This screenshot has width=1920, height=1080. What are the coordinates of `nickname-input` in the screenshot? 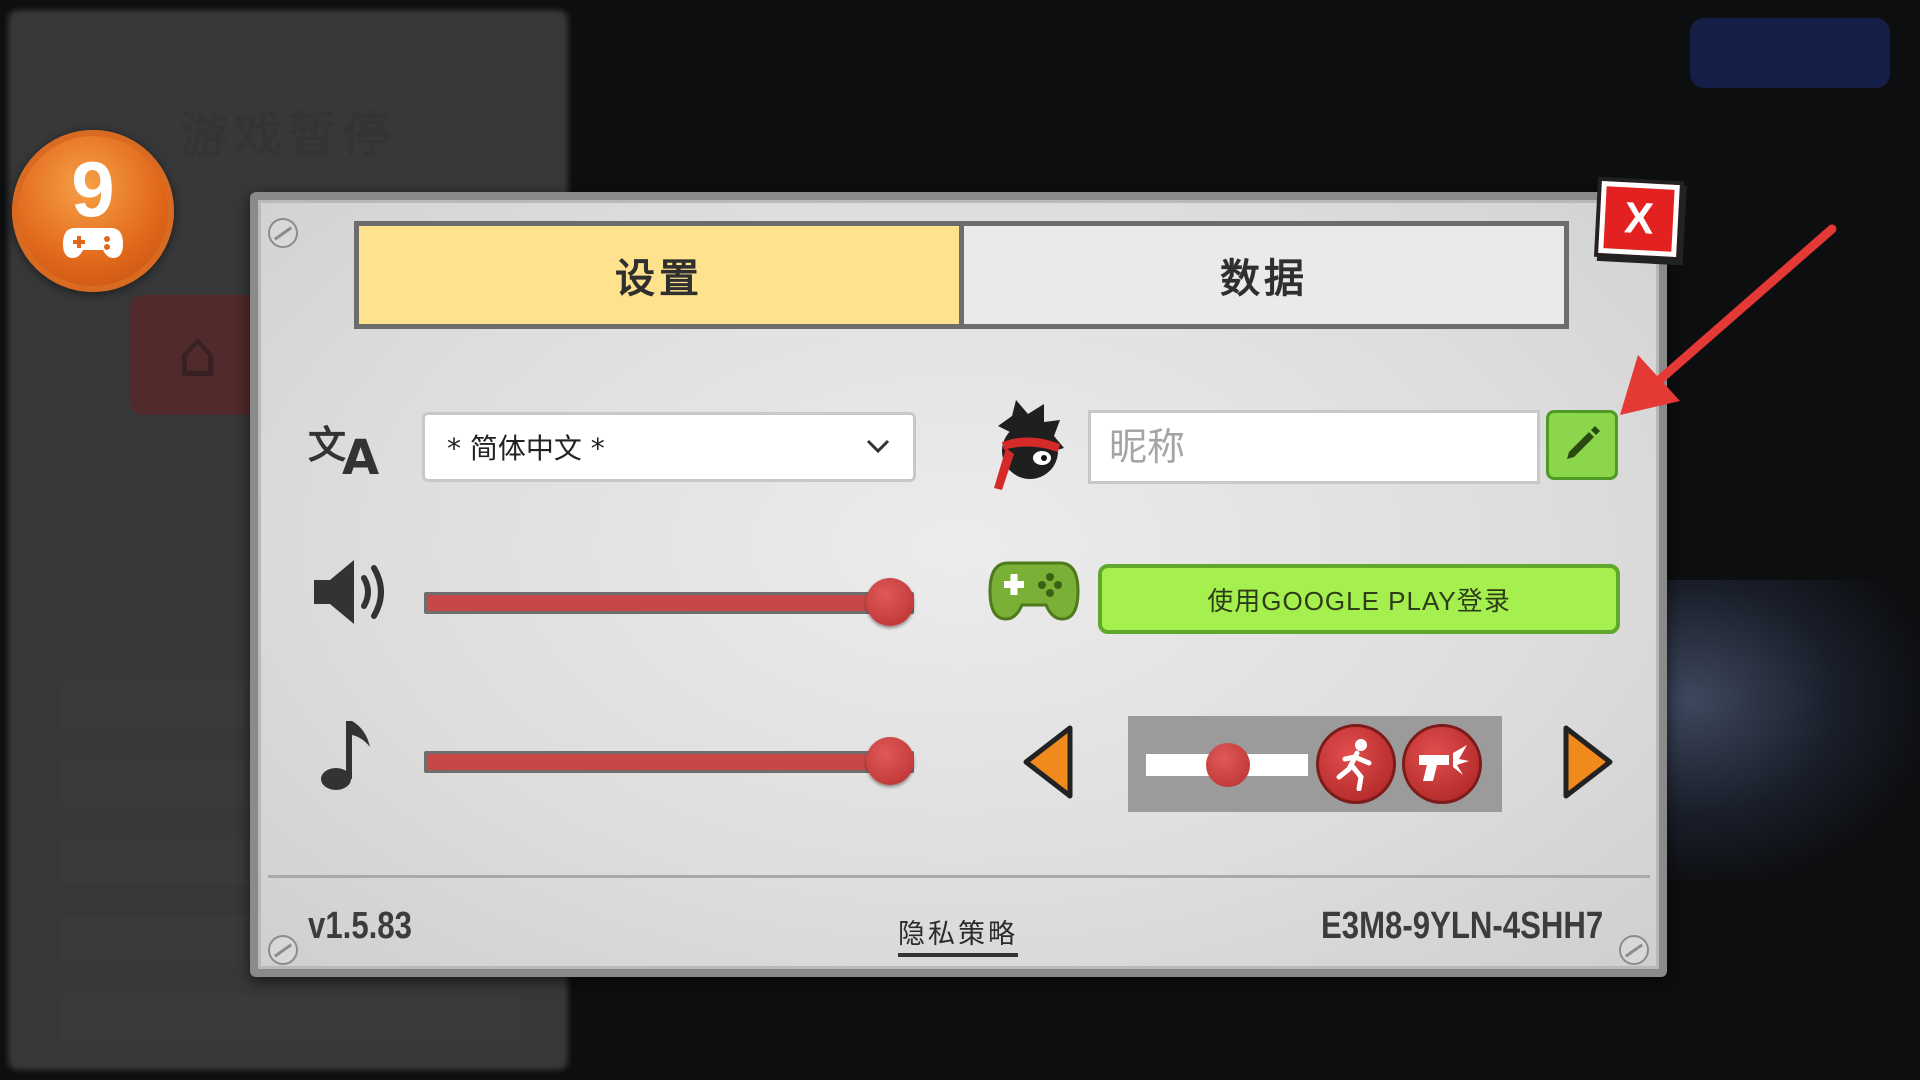 It's located at (1314, 447).